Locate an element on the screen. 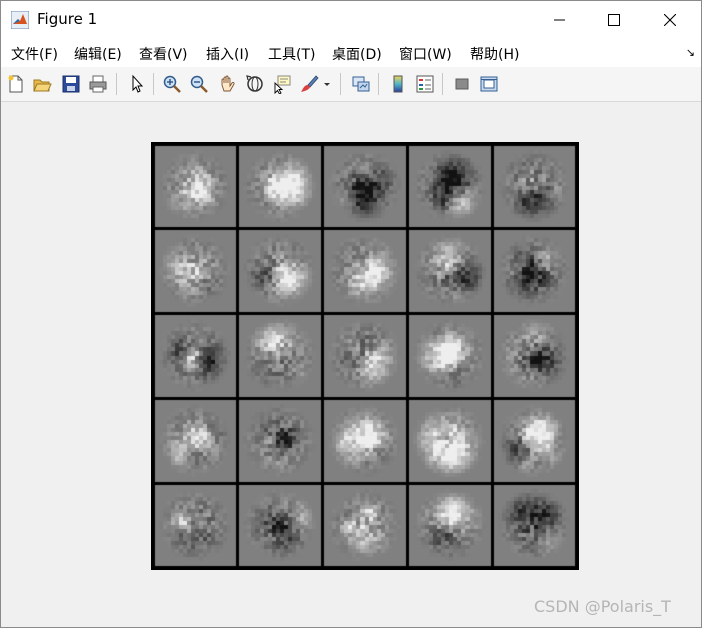 This screenshot has height=628, width=702. minimize-icon is located at coordinates (559, 20).